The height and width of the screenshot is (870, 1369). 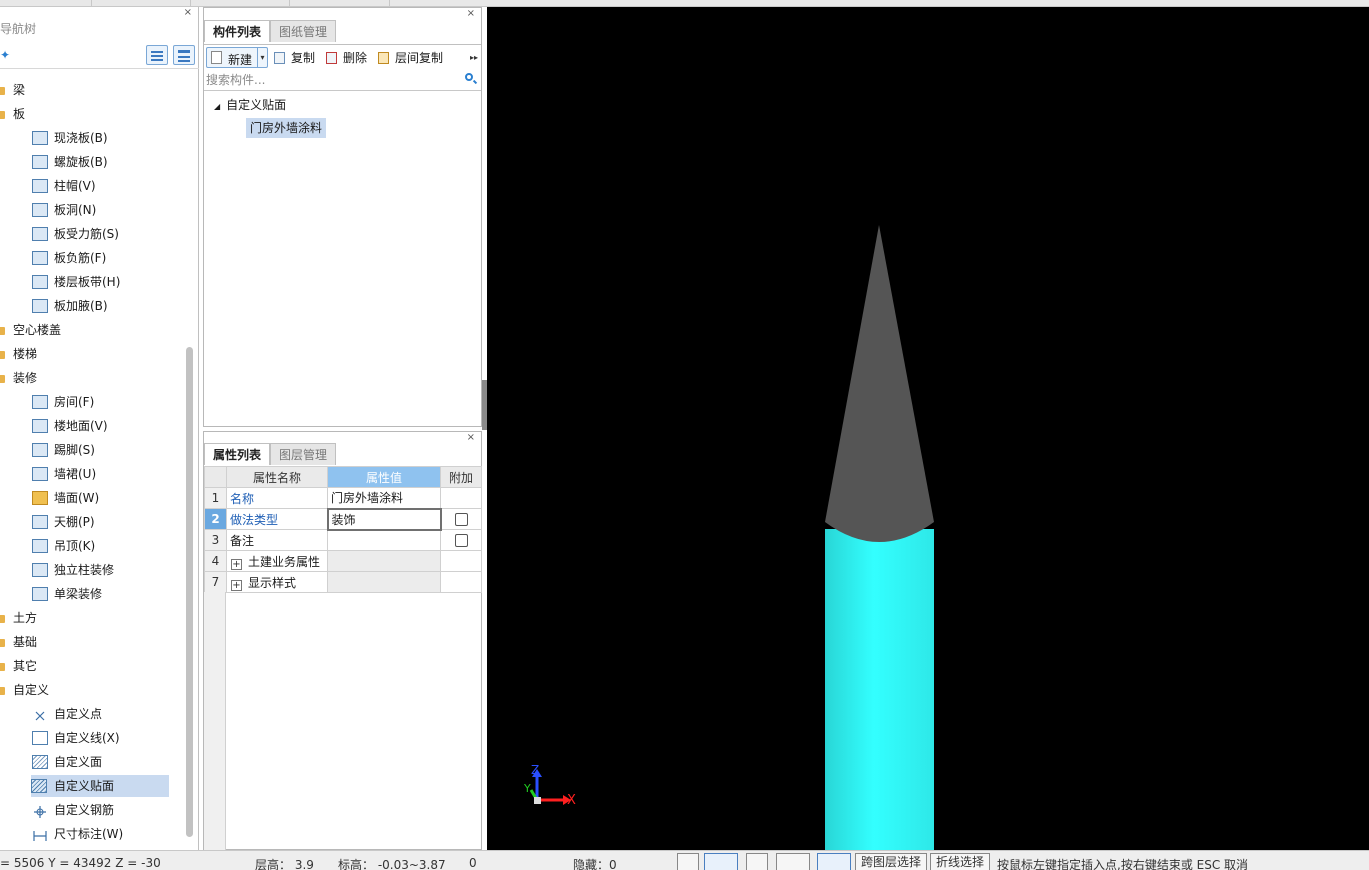 I want to click on angle-snap-icon, so click(x=793, y=861).